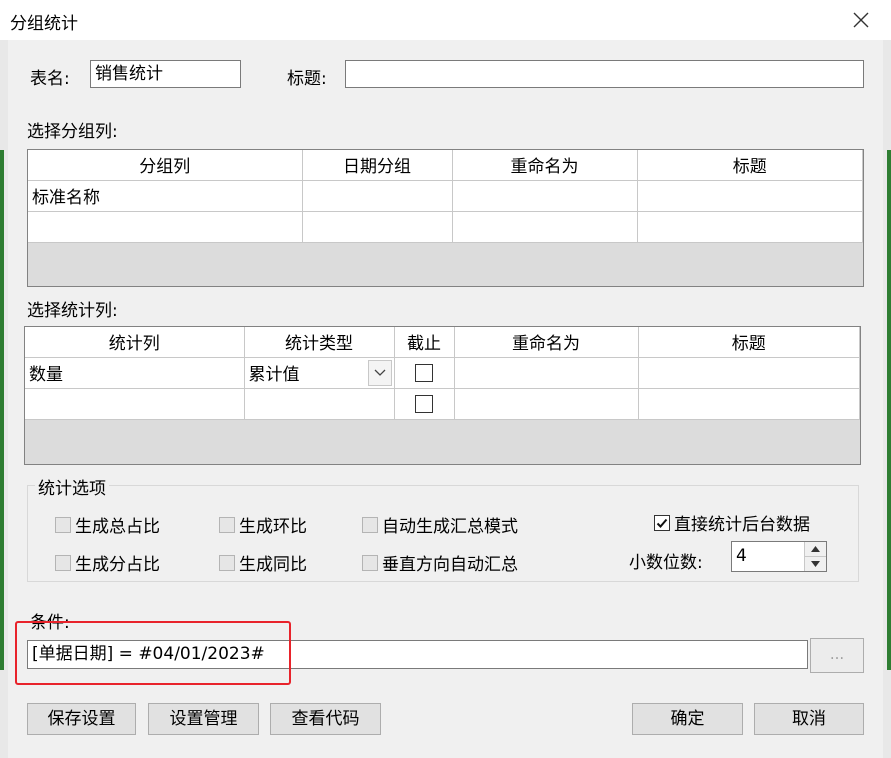 This screenshot has width=891, height=758. I want to click on spin-down-icon, so click(815, 564).